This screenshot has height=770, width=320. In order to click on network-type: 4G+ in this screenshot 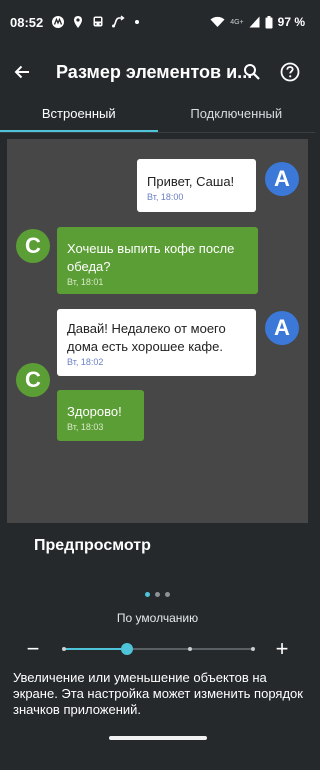, I will do `click(237, 22)`.